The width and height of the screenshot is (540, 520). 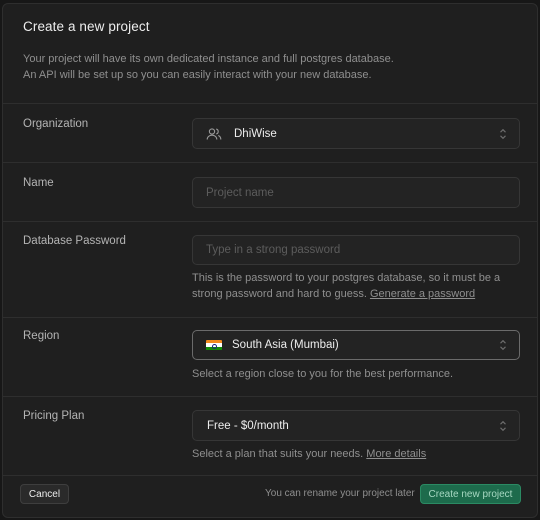 What do you see at coordinates (255, 133) in the screenshot?
I see `organization-value: DhiWise` at bounding box center [255, 133].